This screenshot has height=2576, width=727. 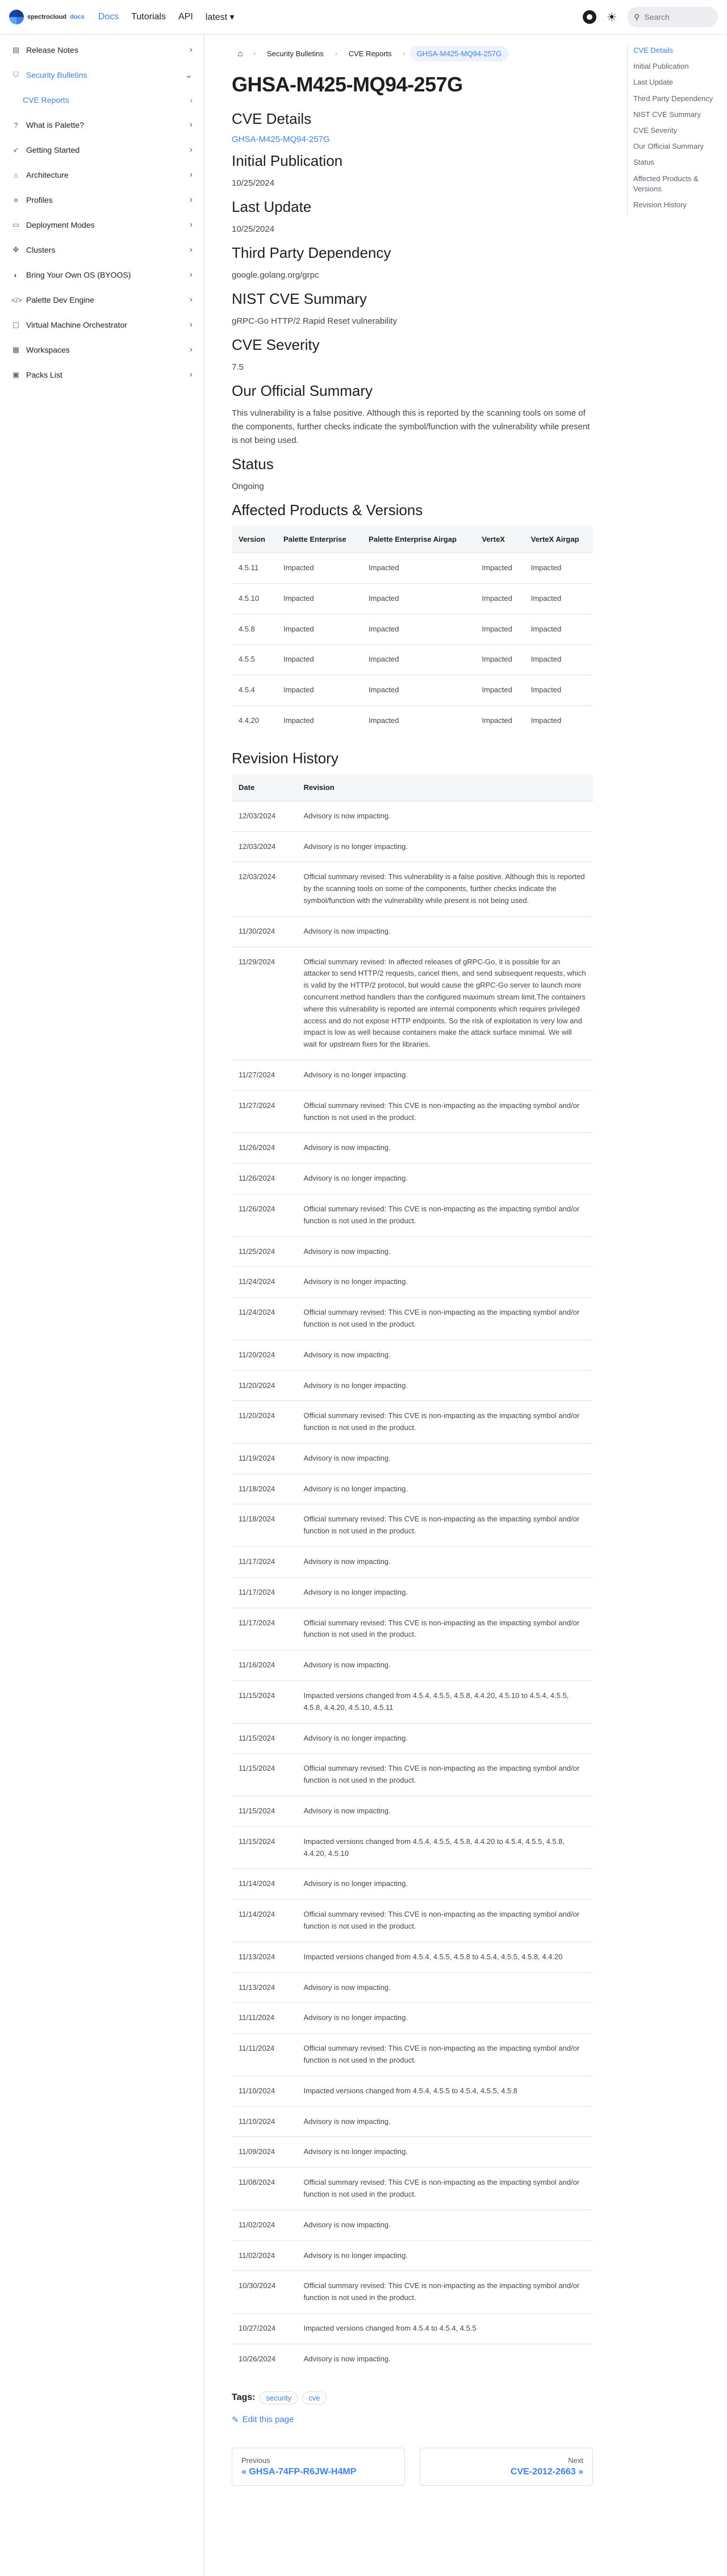 What do you see at coordinates (220, 17) in the screenshot?
I see `version-dropdown: latest ▾` at bounding box center [220, 17].